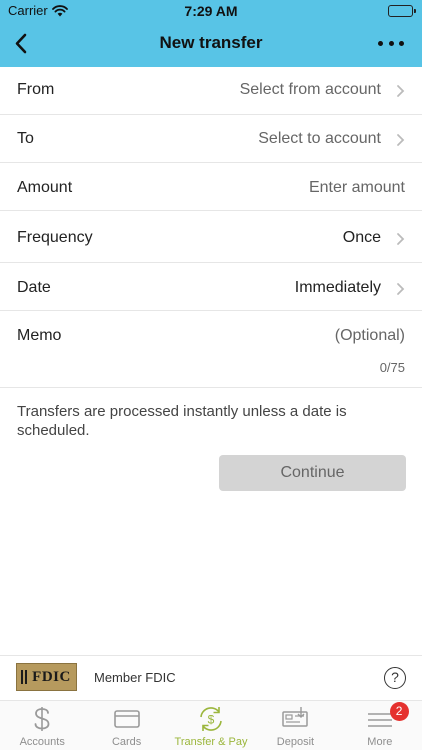 The height and width of the screenshot is (750, 422). Describe the element at coordinates (55, 237) in the screenshot. I see `frequency-label: Frequency` at that location.